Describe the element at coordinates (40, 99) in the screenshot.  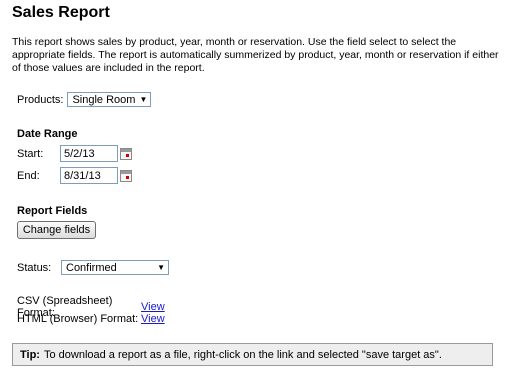
I see `products-label: Products:` at that location.